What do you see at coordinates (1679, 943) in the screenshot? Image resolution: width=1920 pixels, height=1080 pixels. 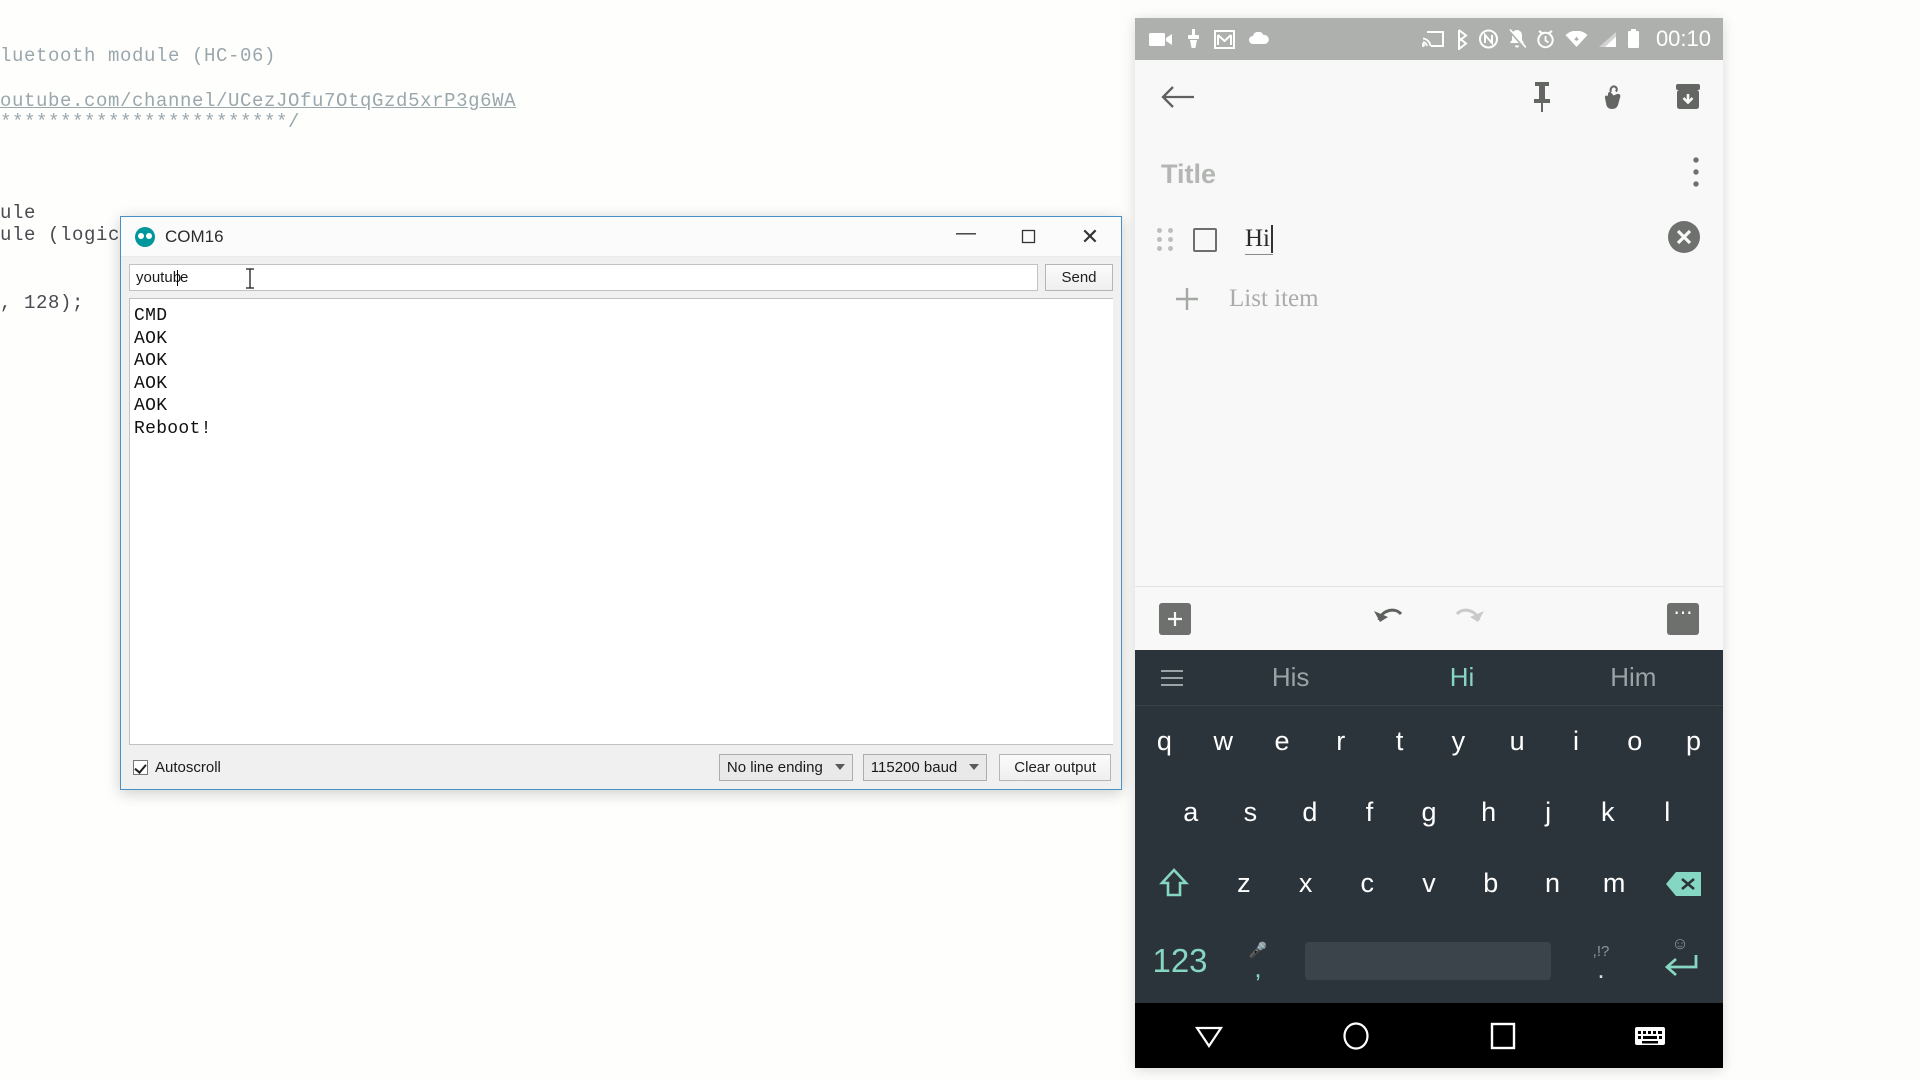 I see `emoji-icon: ☺` at bounding box center [1679, 943].